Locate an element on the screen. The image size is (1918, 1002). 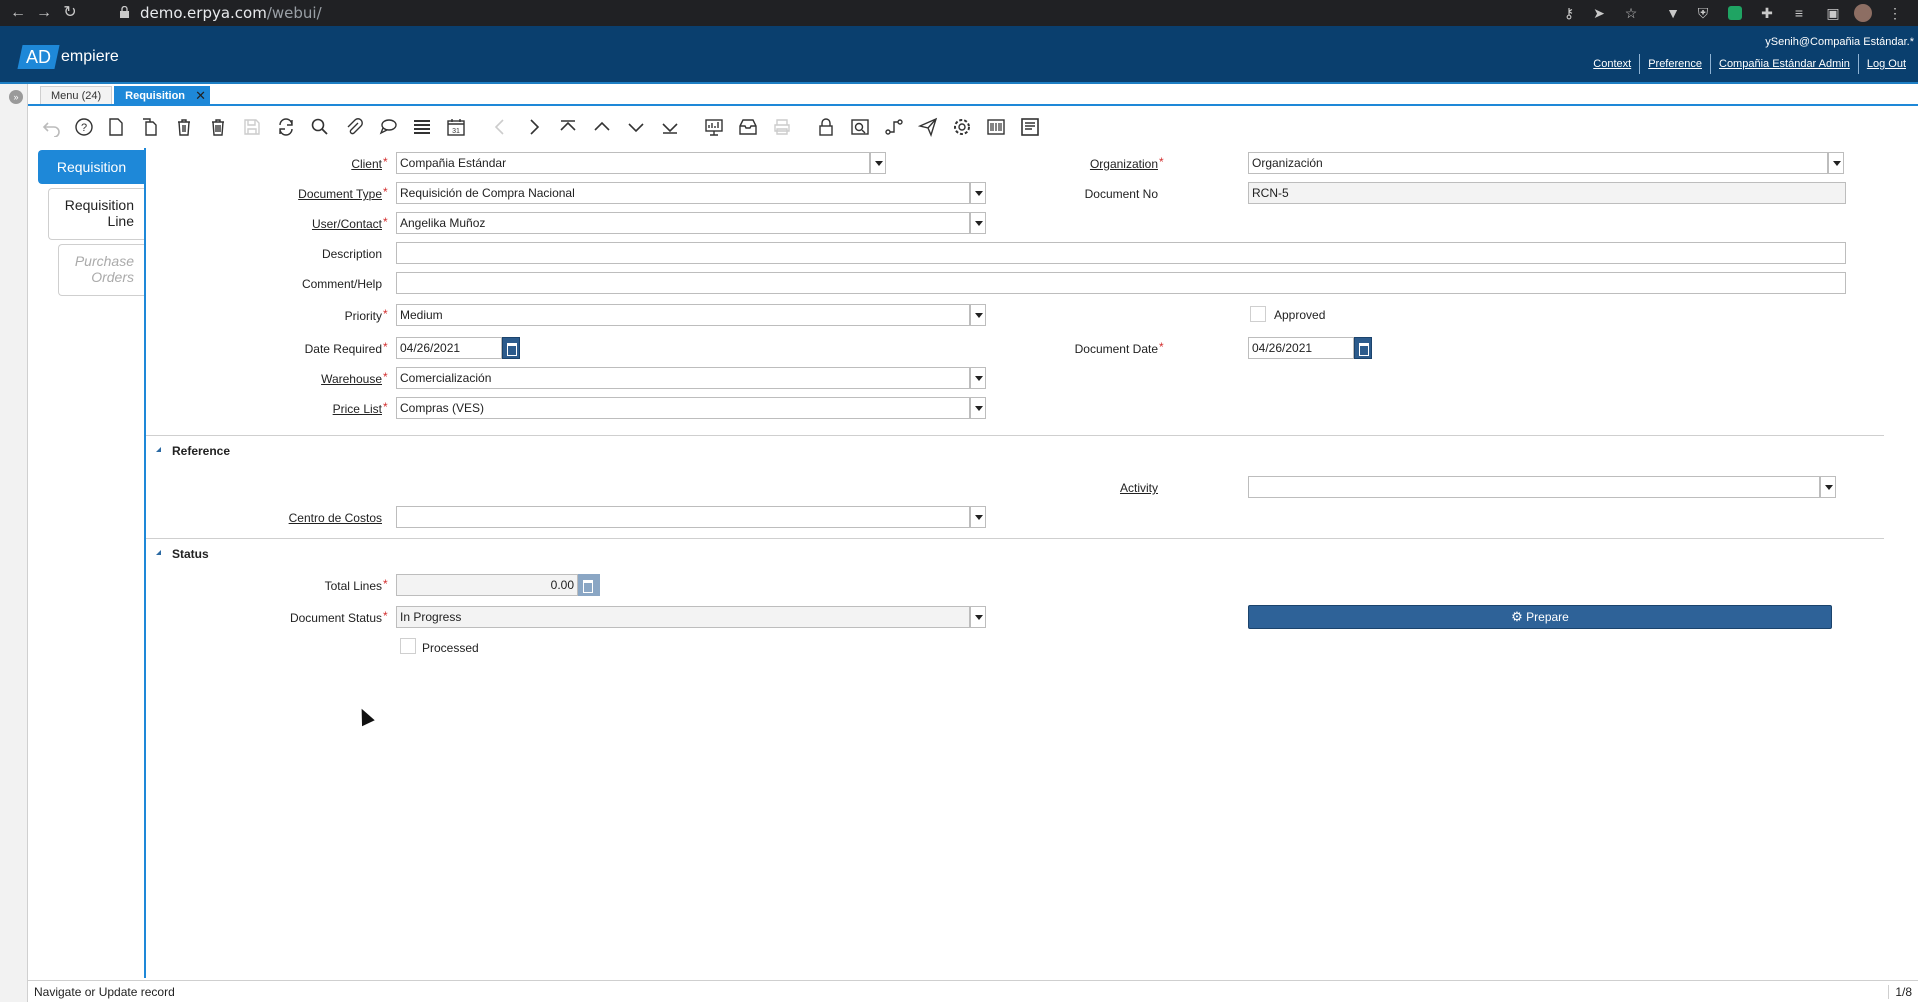
tab-purchase-orders: Purchase Orders is located at coordinates (101, 270).